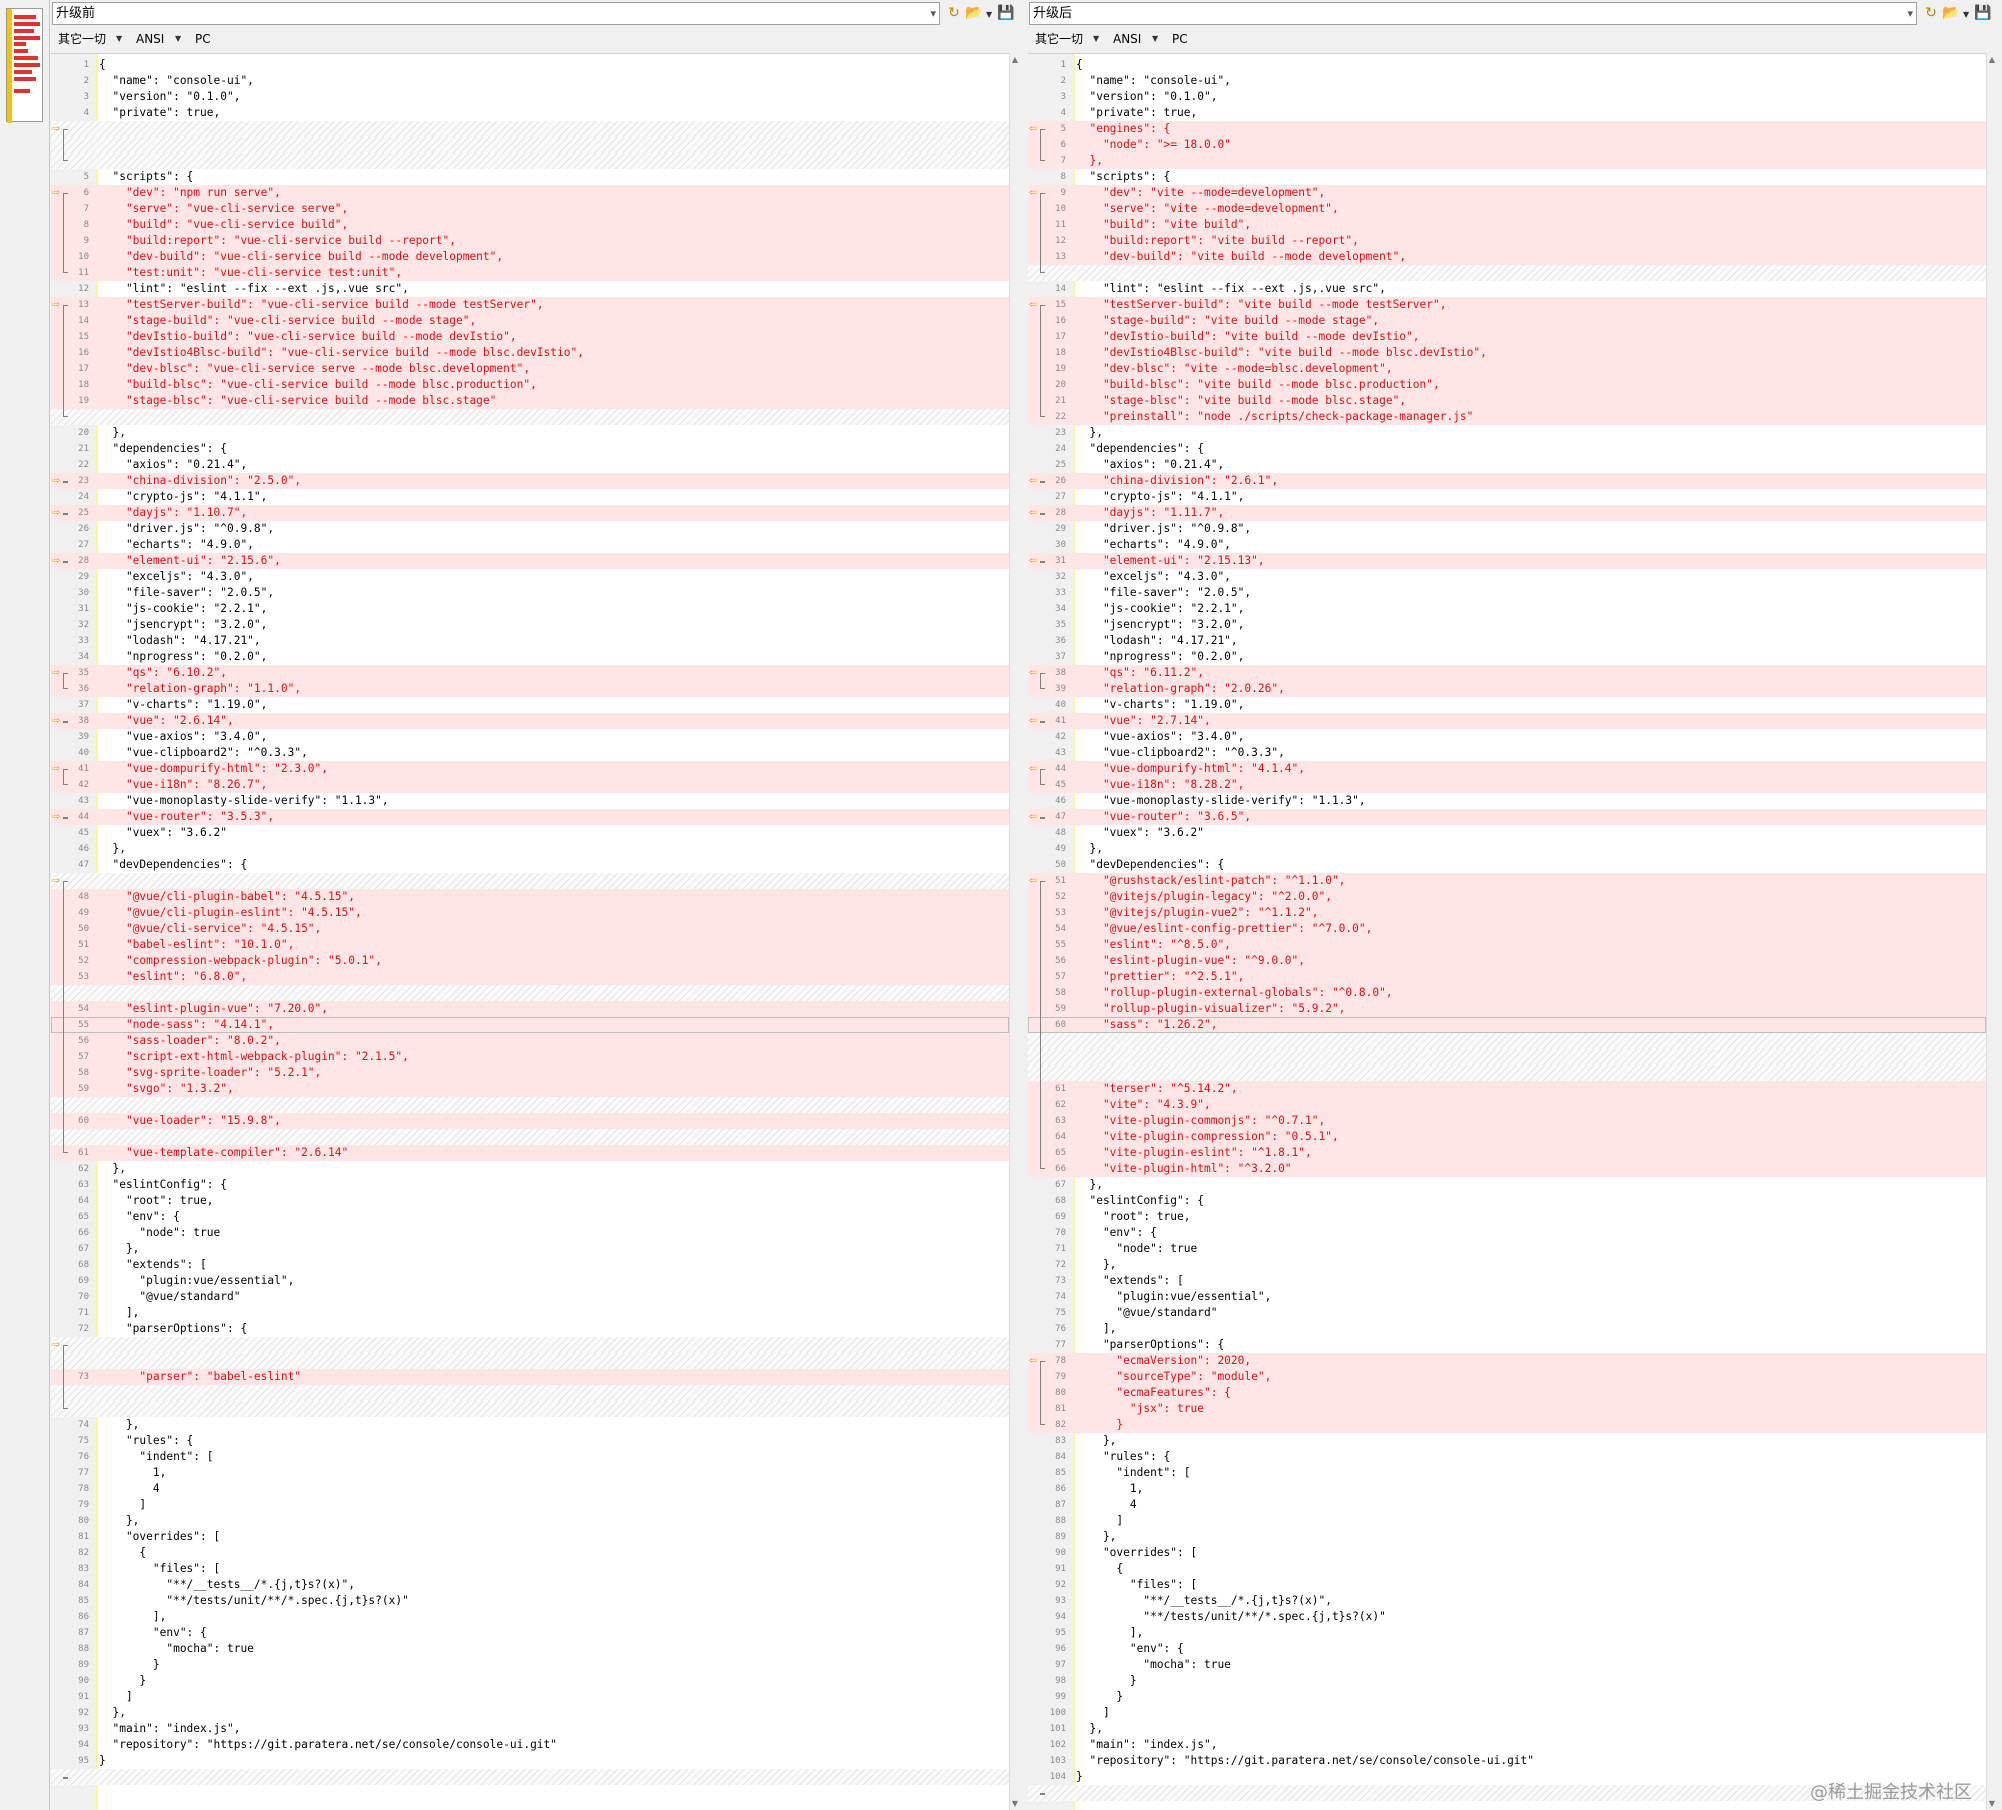 The image size is (2002, 1810). Describe the element at coordinates (530, 1041) in the screenshot. I see `diff-changed-line: 56 "sass-loader": "8.0.2",` at that location.